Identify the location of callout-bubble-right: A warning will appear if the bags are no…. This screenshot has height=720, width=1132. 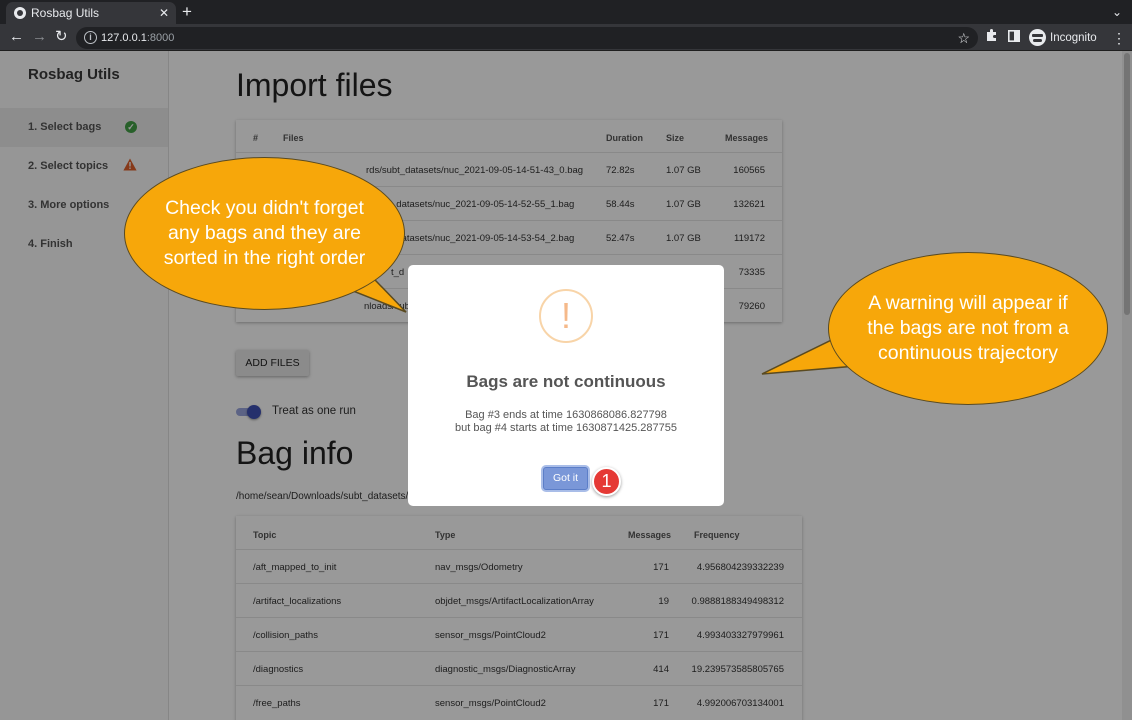
(968, 328).